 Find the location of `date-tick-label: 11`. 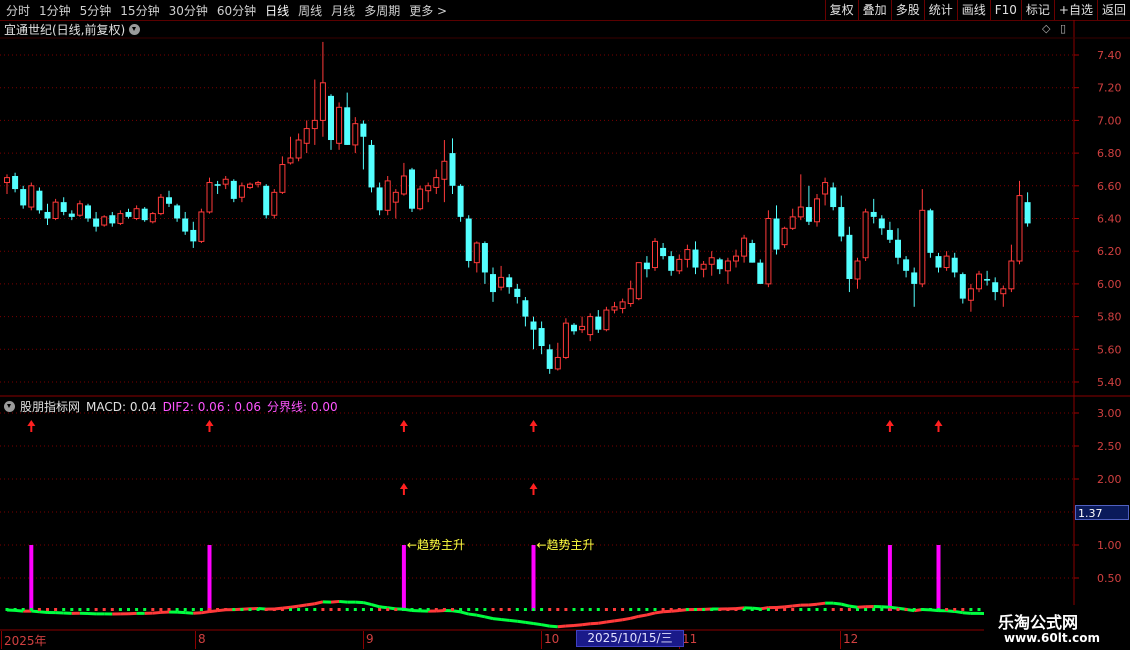

date-tick-label: 11 is located at coordinates (690, 639).